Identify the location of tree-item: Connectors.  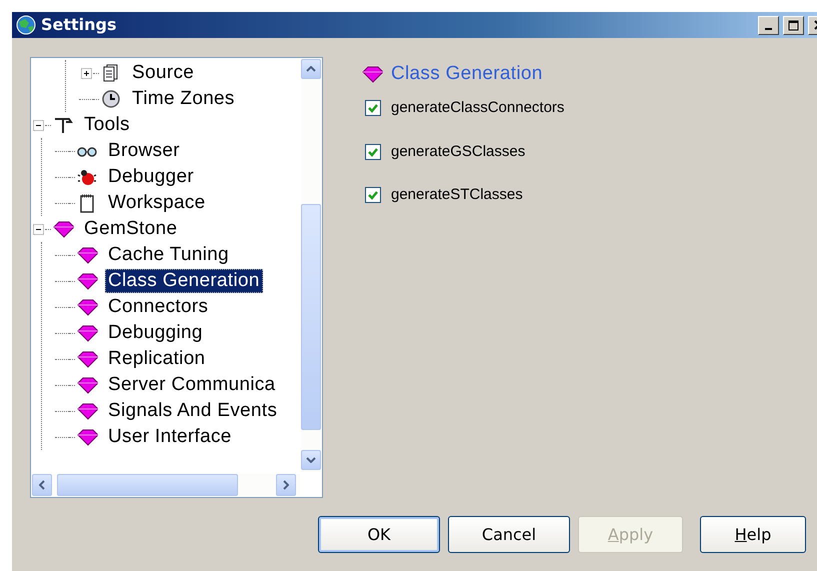
(158, 307).